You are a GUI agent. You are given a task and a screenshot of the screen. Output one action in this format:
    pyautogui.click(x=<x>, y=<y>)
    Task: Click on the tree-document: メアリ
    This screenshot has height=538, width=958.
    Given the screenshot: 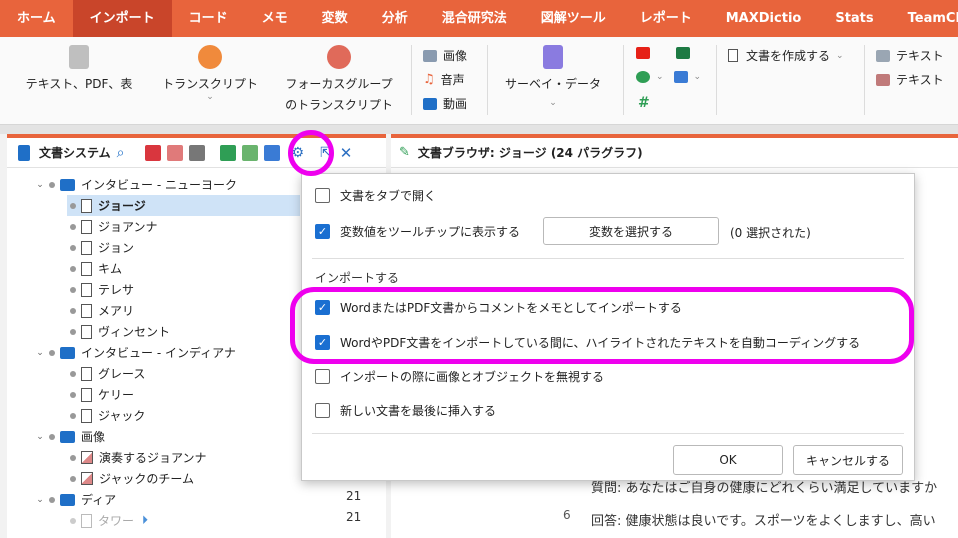 What is the action you would take?
    pyautogui.click(x=100, y=310)
    